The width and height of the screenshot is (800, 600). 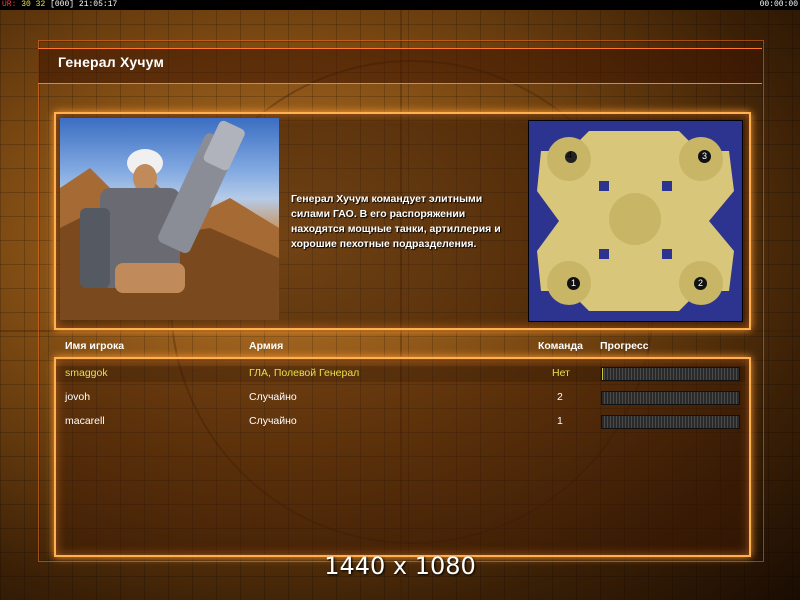 I want to click on progress-fill, so click(x=603, y=374).